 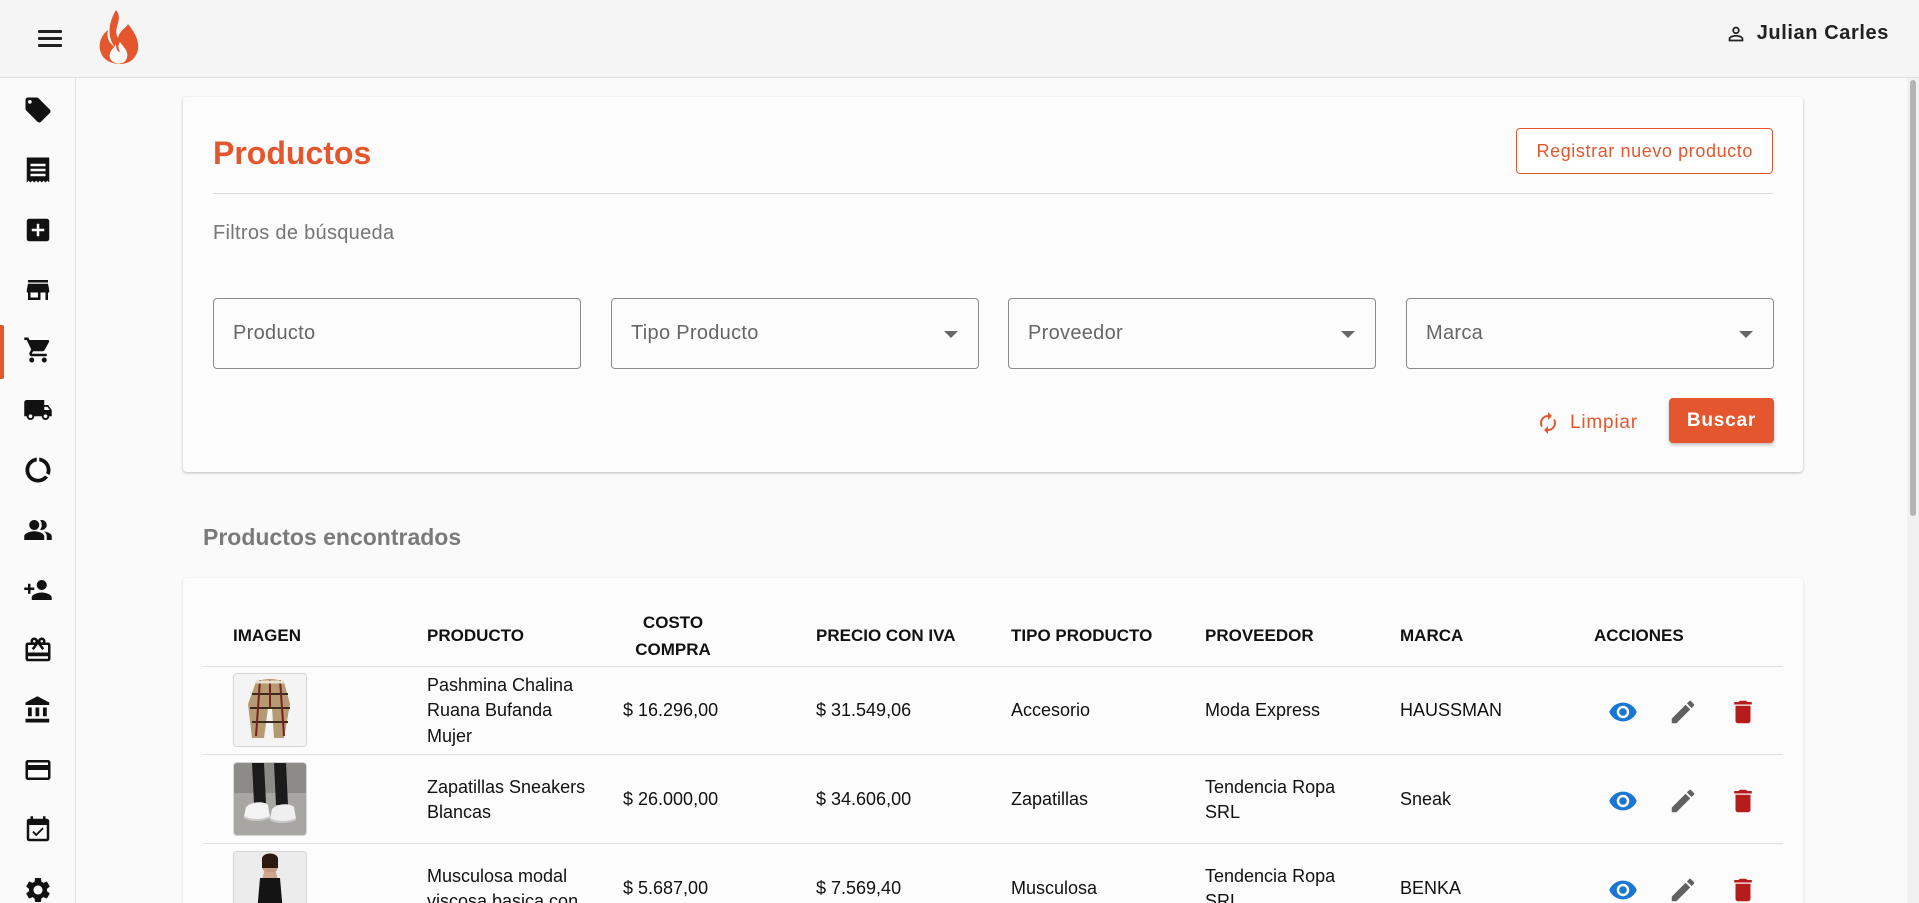 I want to click on cell-proveedor: Moda Express, so click(x=1263, y=710).